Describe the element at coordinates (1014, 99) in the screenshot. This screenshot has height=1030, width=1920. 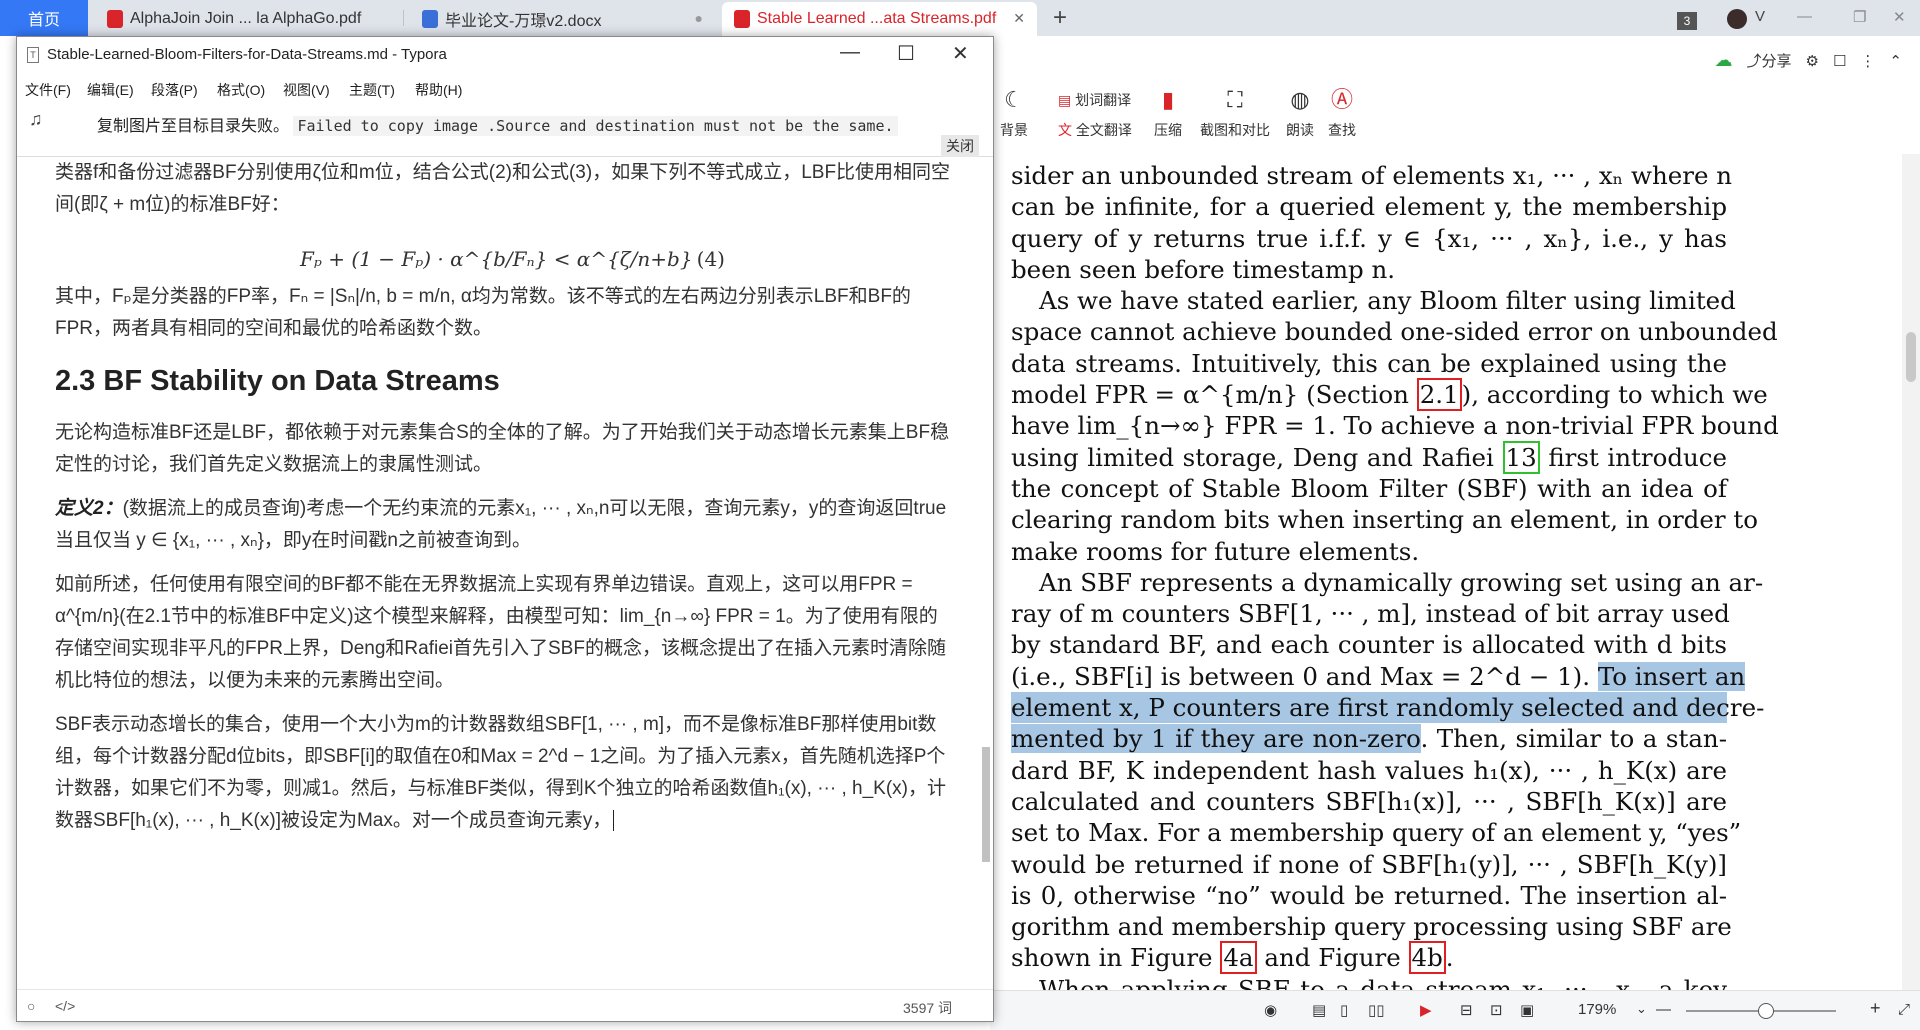
I see `moon-icon: ☾` at that location.